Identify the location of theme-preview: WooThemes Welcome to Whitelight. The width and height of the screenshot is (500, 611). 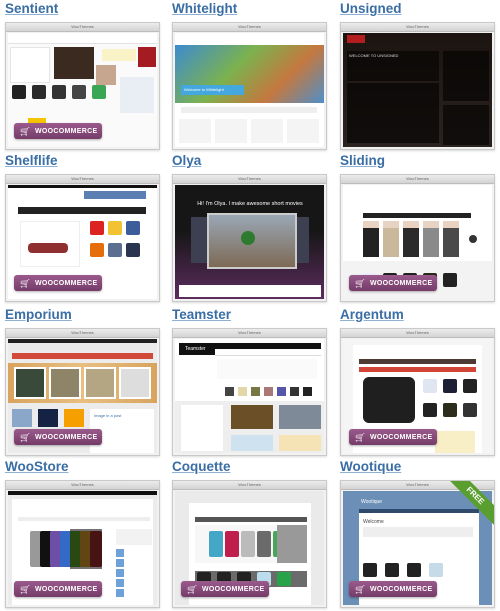
(249, 86).